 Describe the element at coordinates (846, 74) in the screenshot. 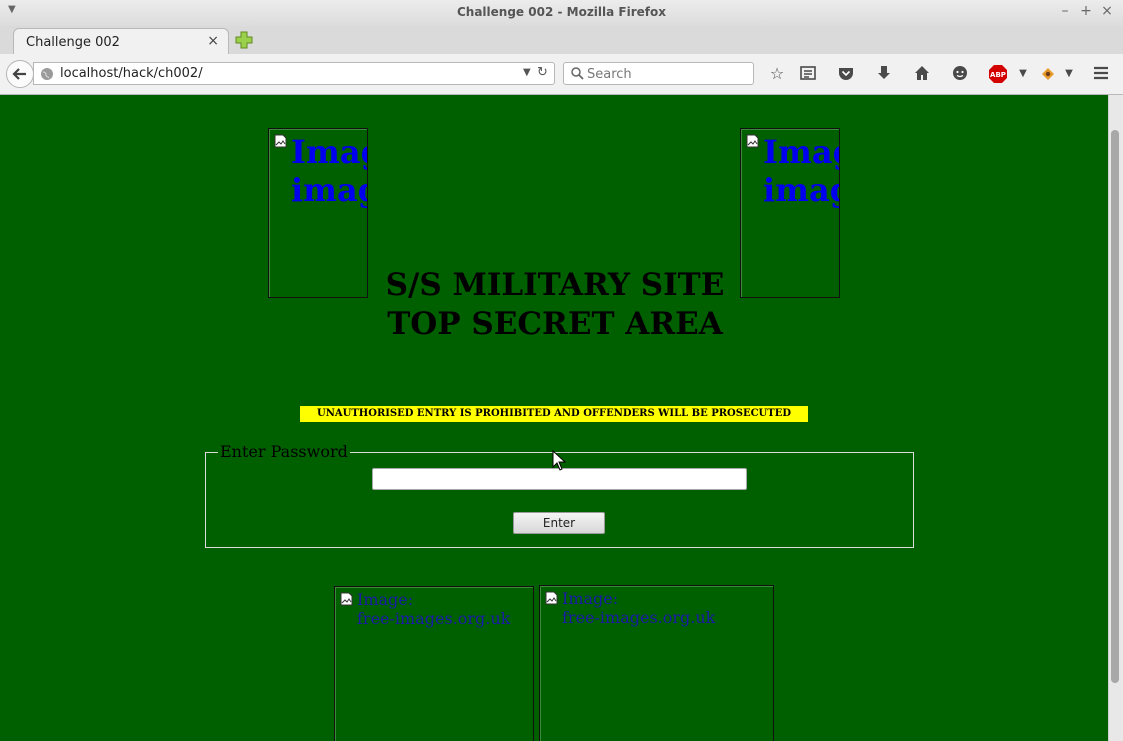

I see `pocket-icon` at that location.